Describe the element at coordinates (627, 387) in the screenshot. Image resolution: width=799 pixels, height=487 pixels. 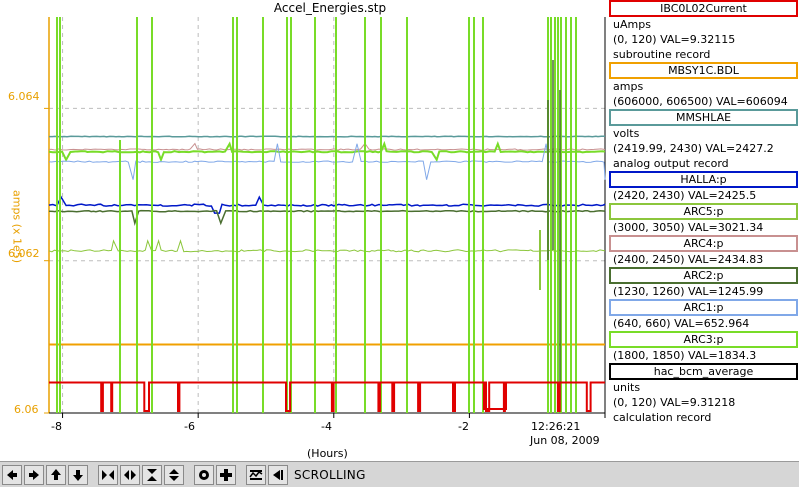
I see `legend-entry-detail: units` at that location.